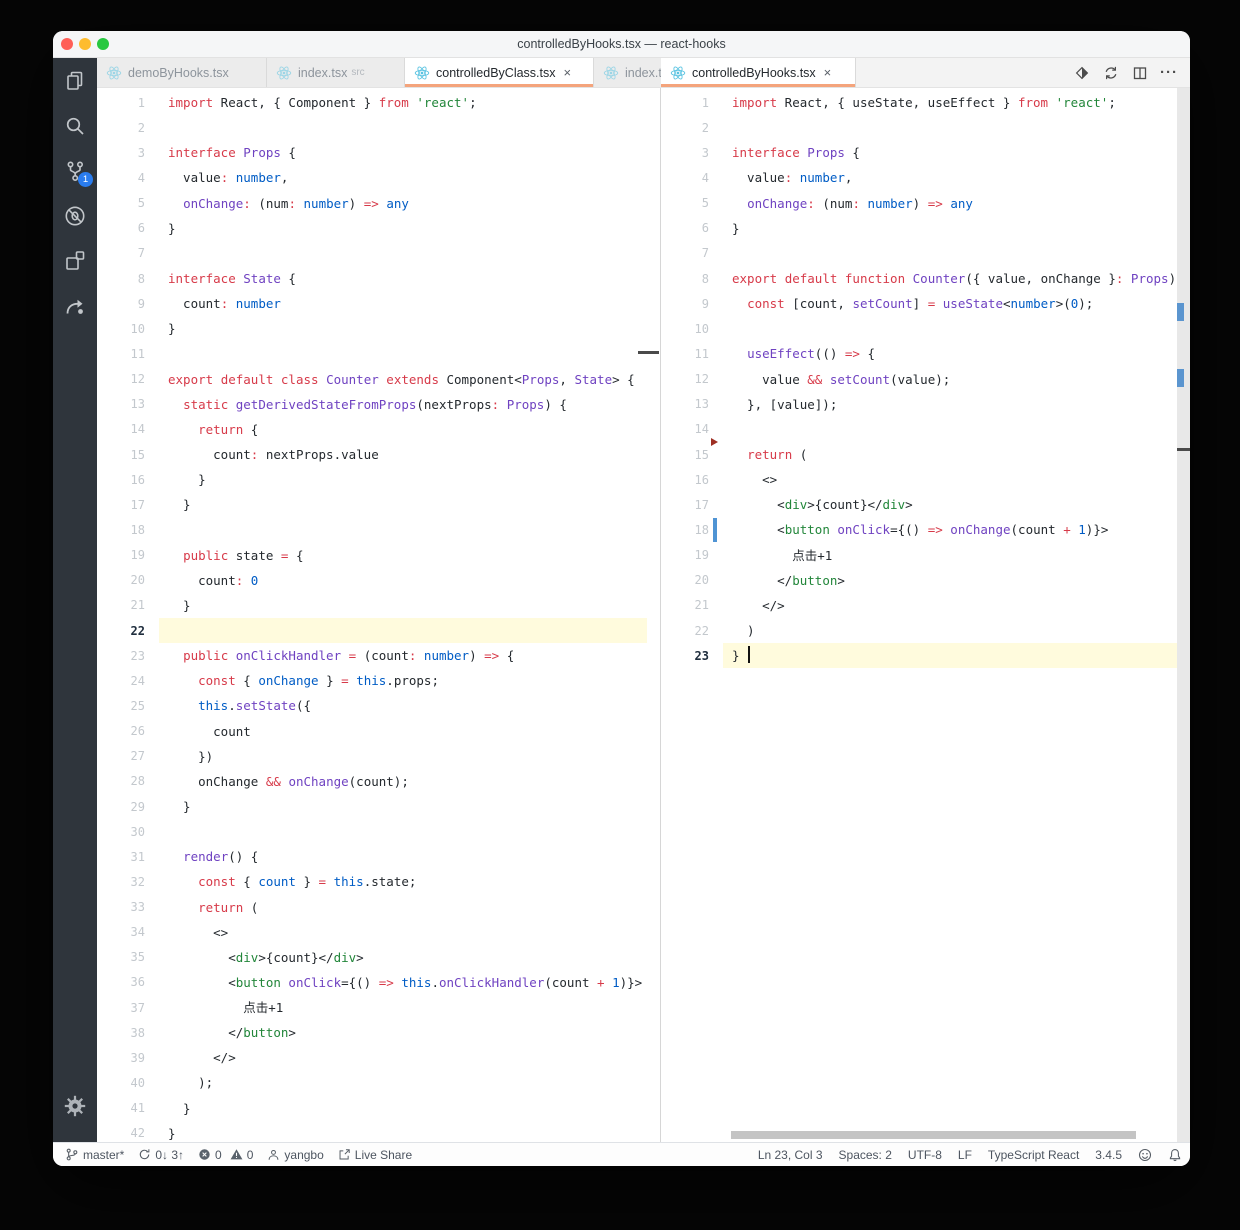 This screenshot has height=1230, width=1240. Describe the element at coordinates (1082, 73) in the screenshot. I see `open-changes-icon` at that location.